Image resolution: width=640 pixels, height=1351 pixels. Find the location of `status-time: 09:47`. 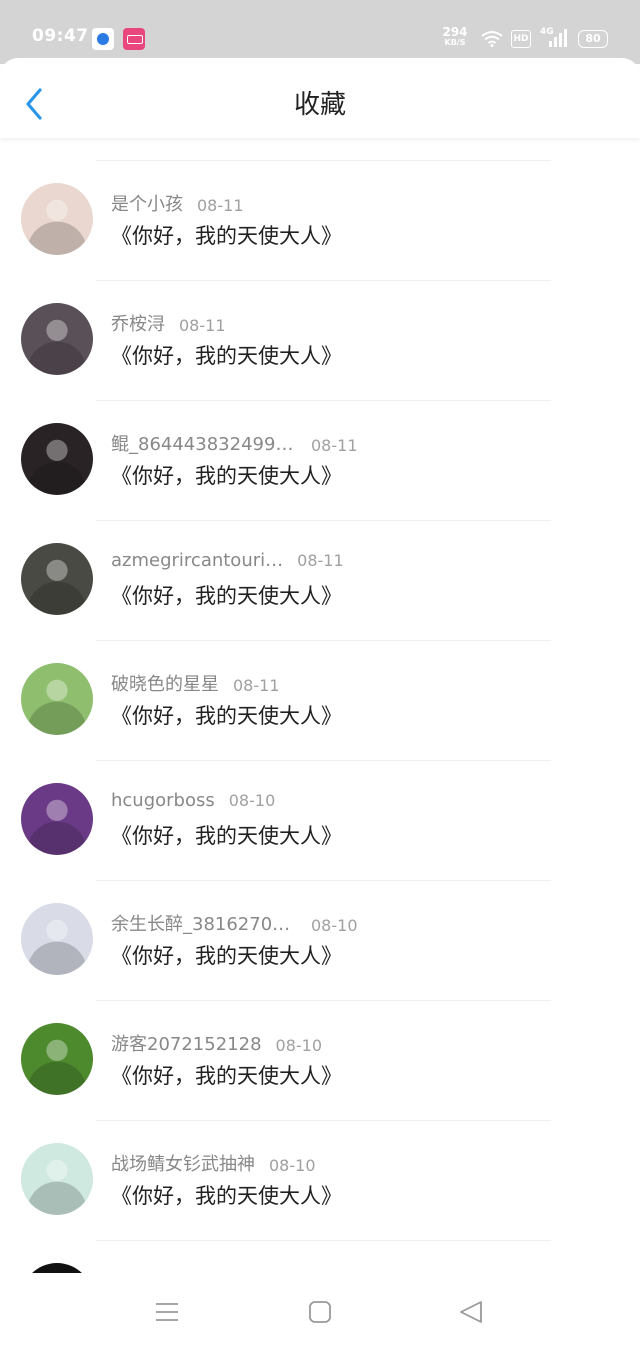

status-time: 09:47 is located at coordinates (60, 36).